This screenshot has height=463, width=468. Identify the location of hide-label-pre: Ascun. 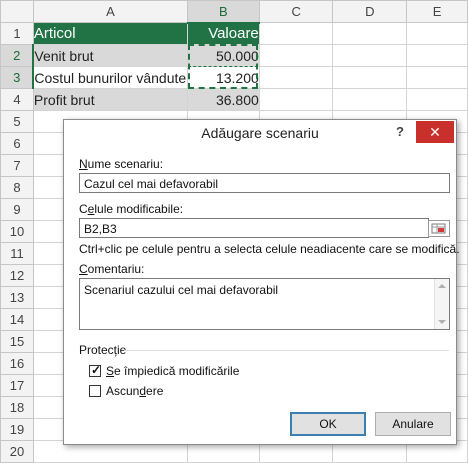
(123, 391).